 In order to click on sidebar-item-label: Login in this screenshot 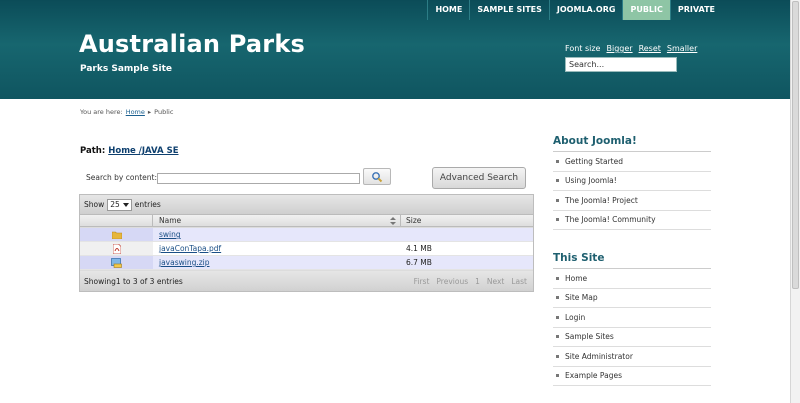, I will do `click(575, 317)`.